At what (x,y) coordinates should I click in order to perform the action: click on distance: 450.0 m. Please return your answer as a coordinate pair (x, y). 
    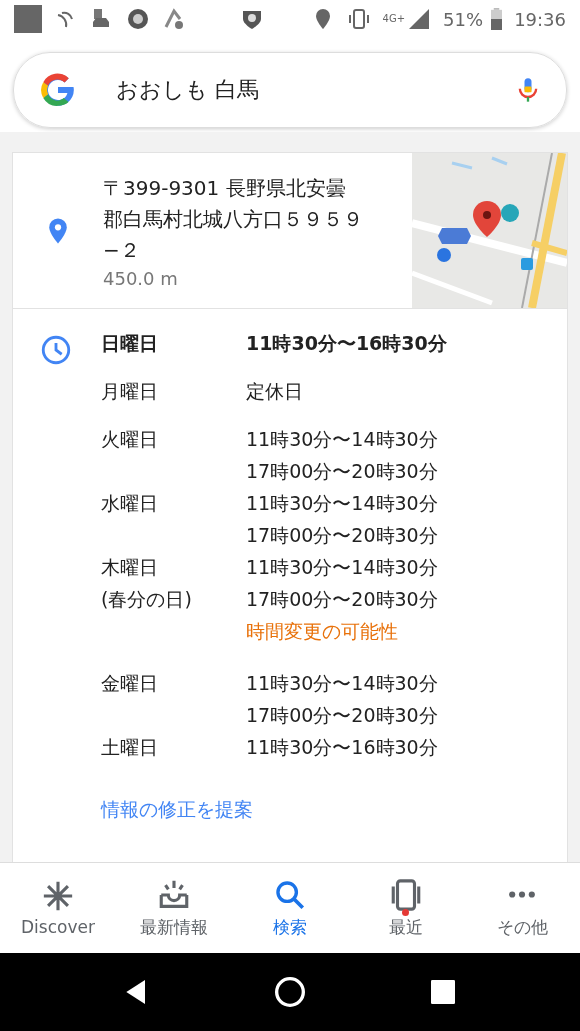
    Looking at the image, I should click on (141, 278).